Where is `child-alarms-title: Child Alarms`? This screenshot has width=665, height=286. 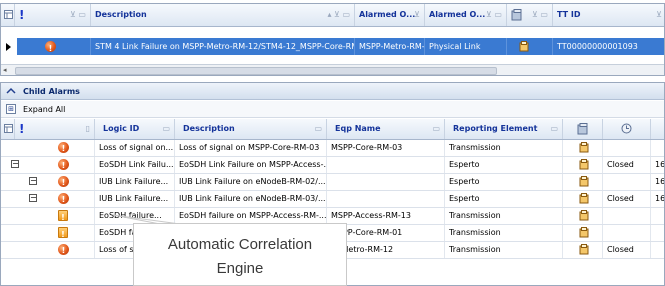
child-alarms-title: Child Alarms is located at coordinates (51, 91).